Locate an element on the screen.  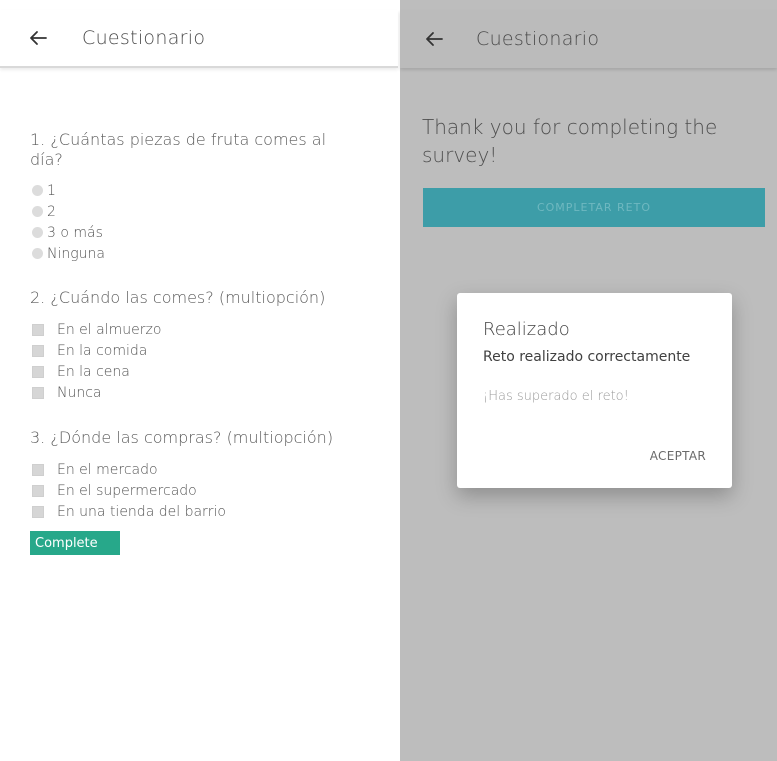
checkbox-option: En el supermercado is located at coordinates (128, 490).